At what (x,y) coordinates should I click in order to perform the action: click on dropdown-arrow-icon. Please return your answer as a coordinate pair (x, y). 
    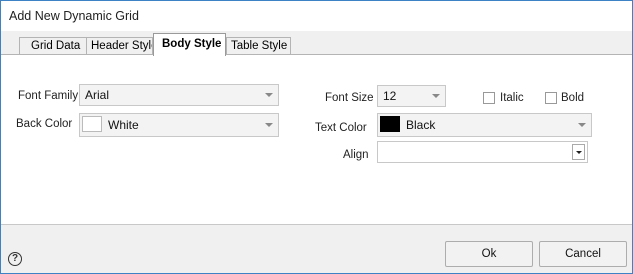
    Looking at the image, I should click on (578, 152).